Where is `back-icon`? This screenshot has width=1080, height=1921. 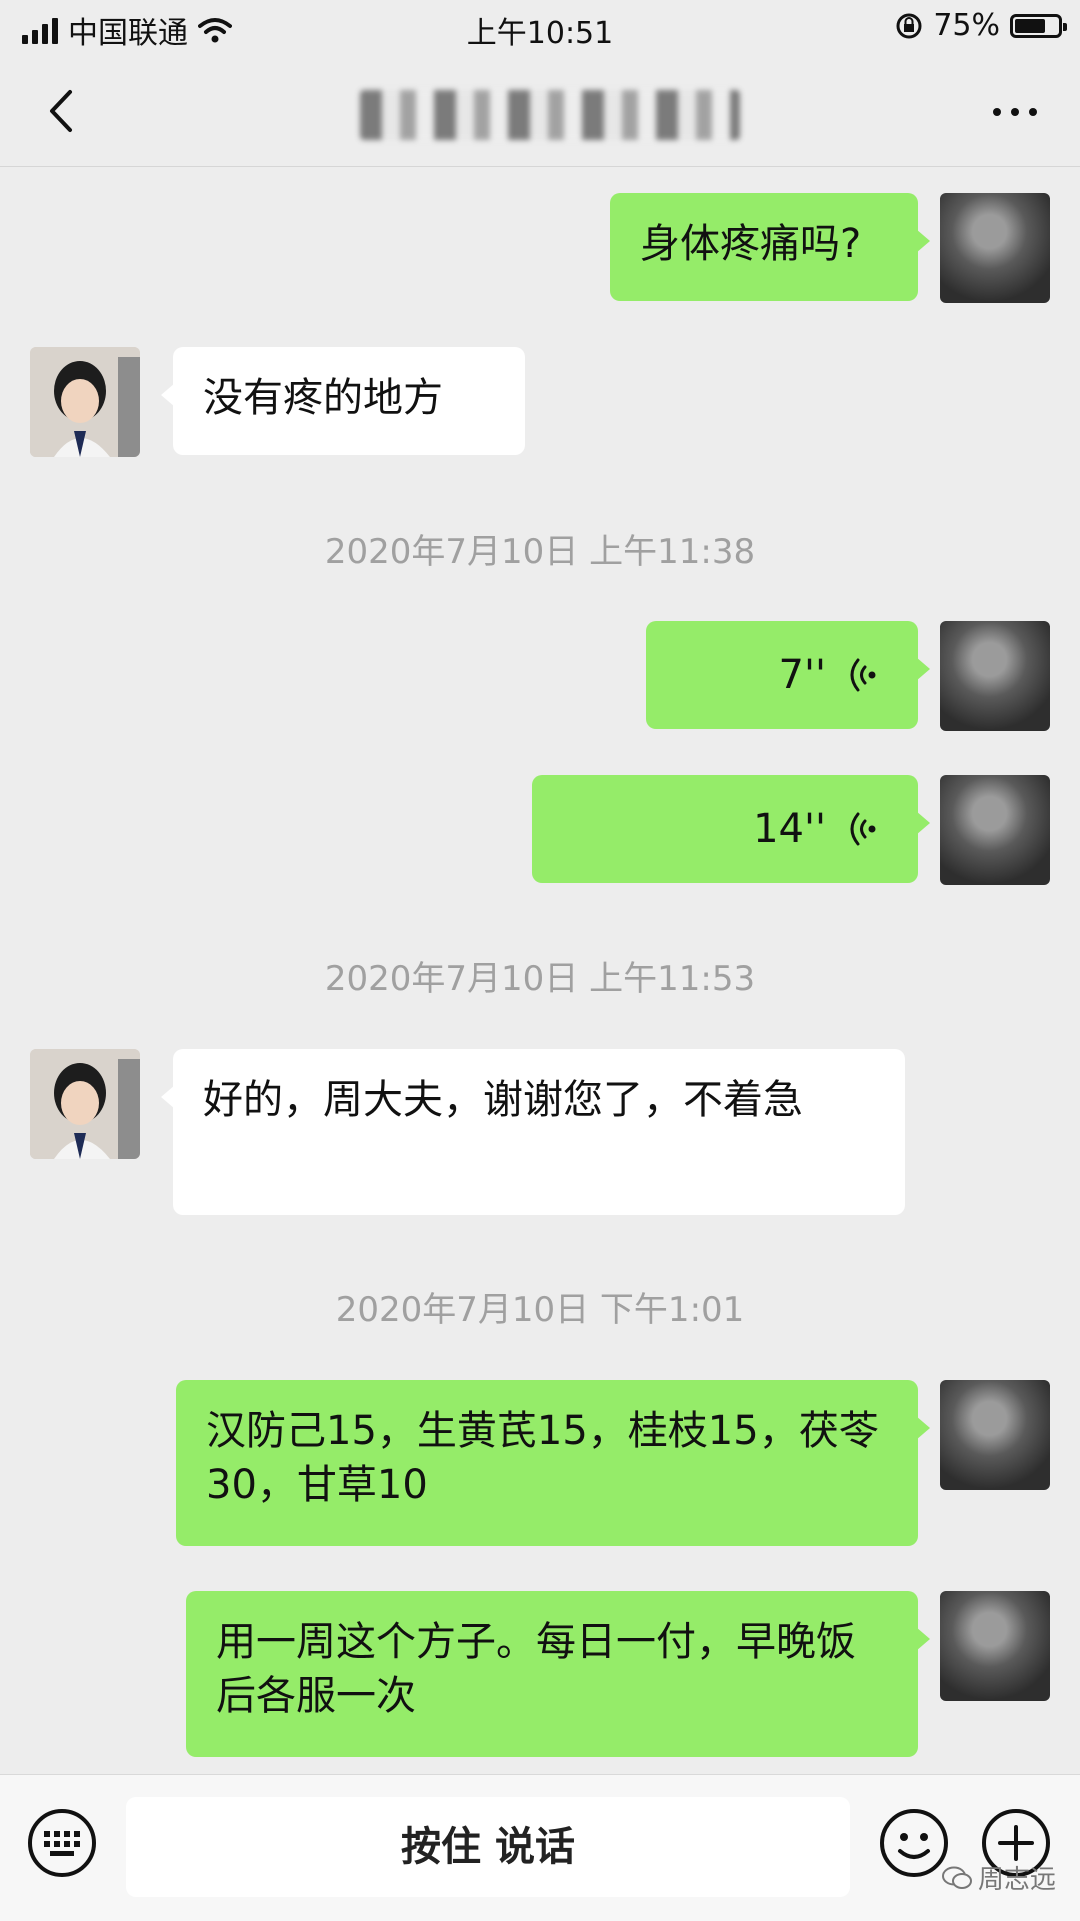 back-icon is located at coordinates (63, 111).